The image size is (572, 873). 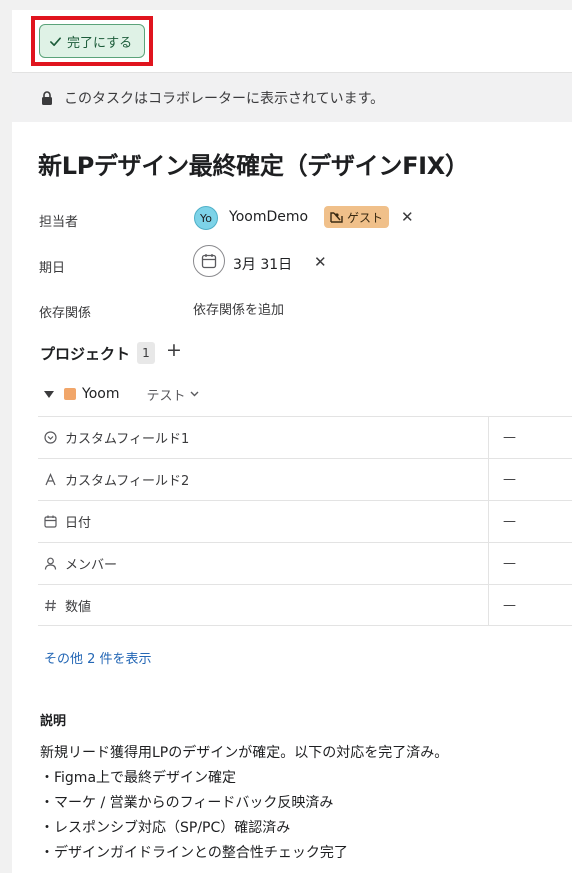 I want to click on chevron-down-icon, so click(x=194, y=394).